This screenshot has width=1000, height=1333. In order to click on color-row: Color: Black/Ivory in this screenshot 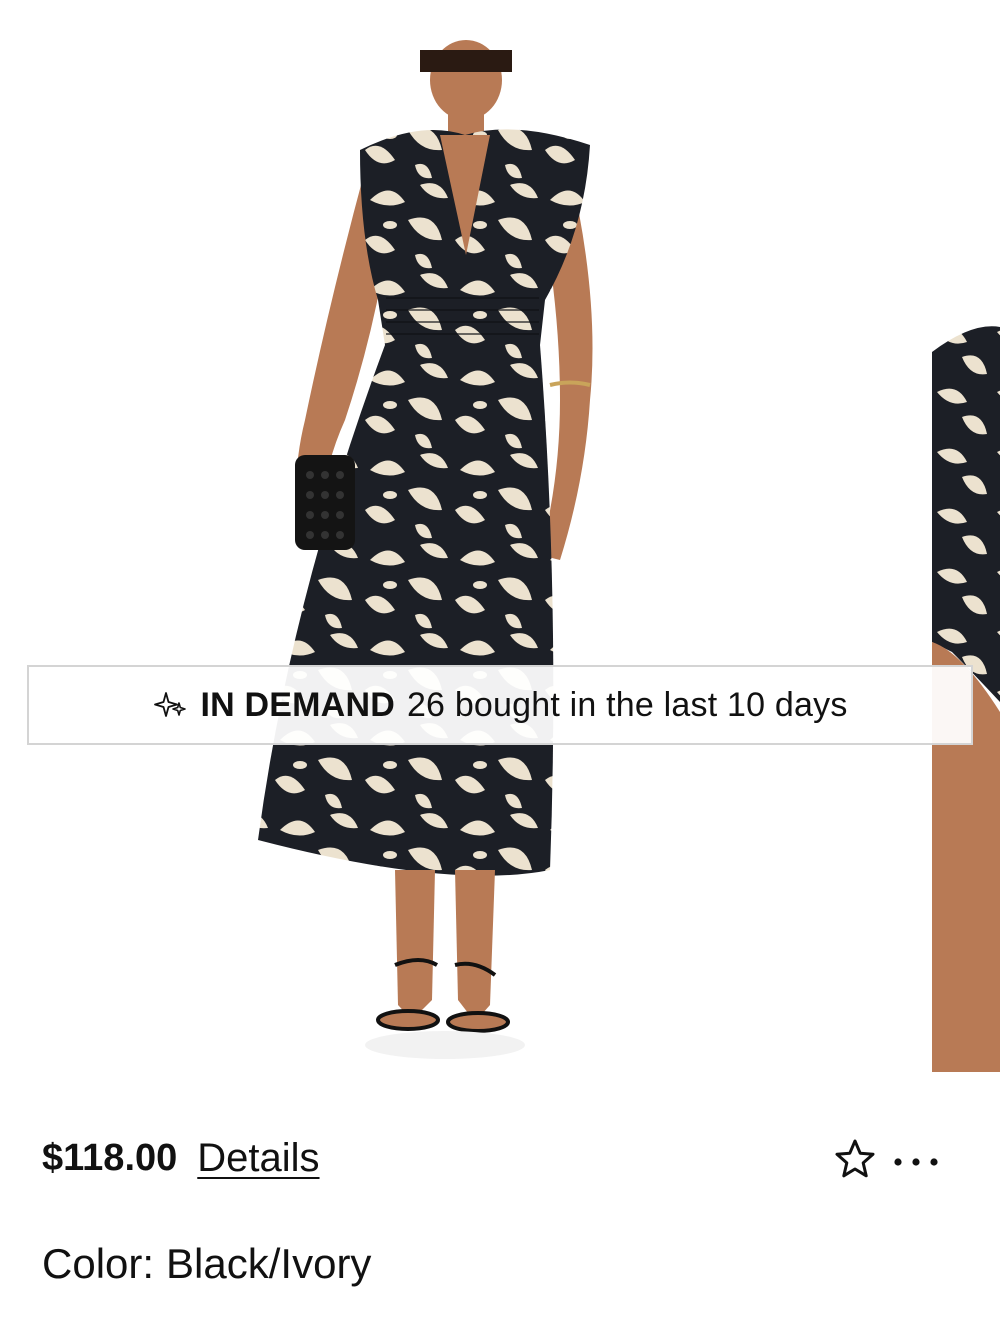, I will do `click(206, 1264)`.